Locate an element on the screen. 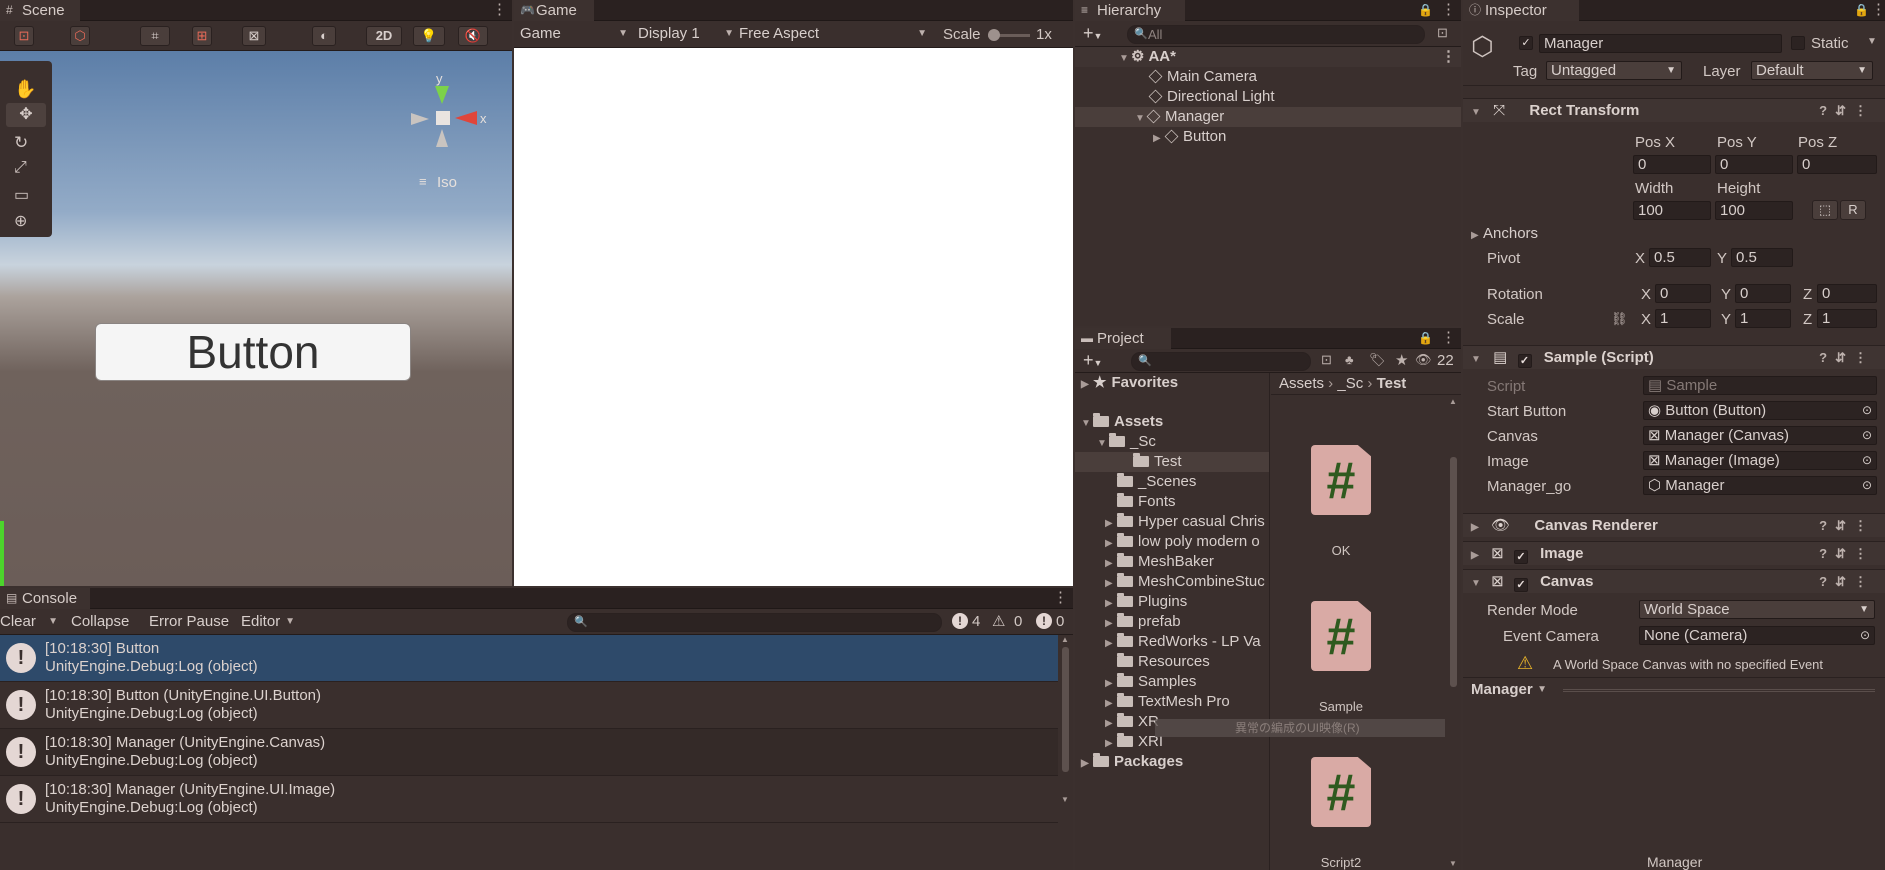 The width and height of the screenshot is (1885, 870). game-view-dropdown: Game ▼ is located at coordinates (576, 34).